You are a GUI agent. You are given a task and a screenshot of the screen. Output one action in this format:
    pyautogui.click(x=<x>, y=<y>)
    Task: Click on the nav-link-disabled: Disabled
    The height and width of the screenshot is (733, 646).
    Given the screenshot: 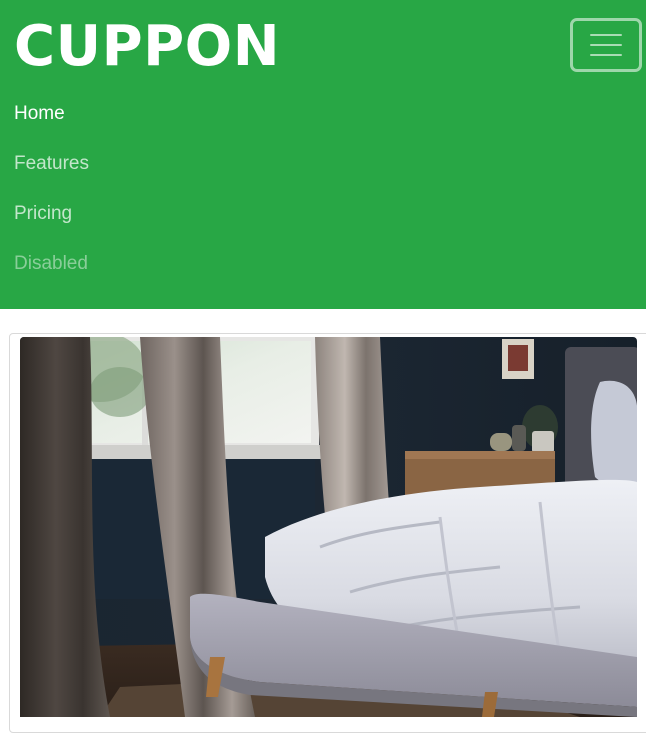 What is the action you would take?
    pyautogui.click(x=51, y=263)
    